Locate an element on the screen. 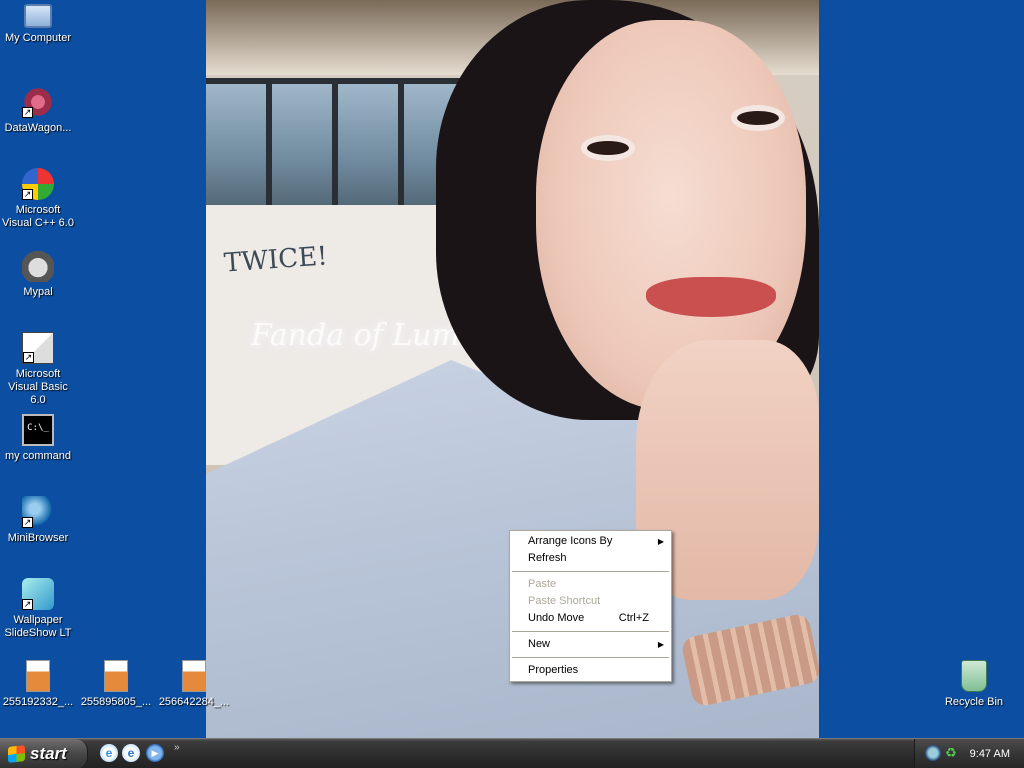  desktop-icon-label: Microsoft Visual Basic 6.0 is located at coordinates (38, 387).